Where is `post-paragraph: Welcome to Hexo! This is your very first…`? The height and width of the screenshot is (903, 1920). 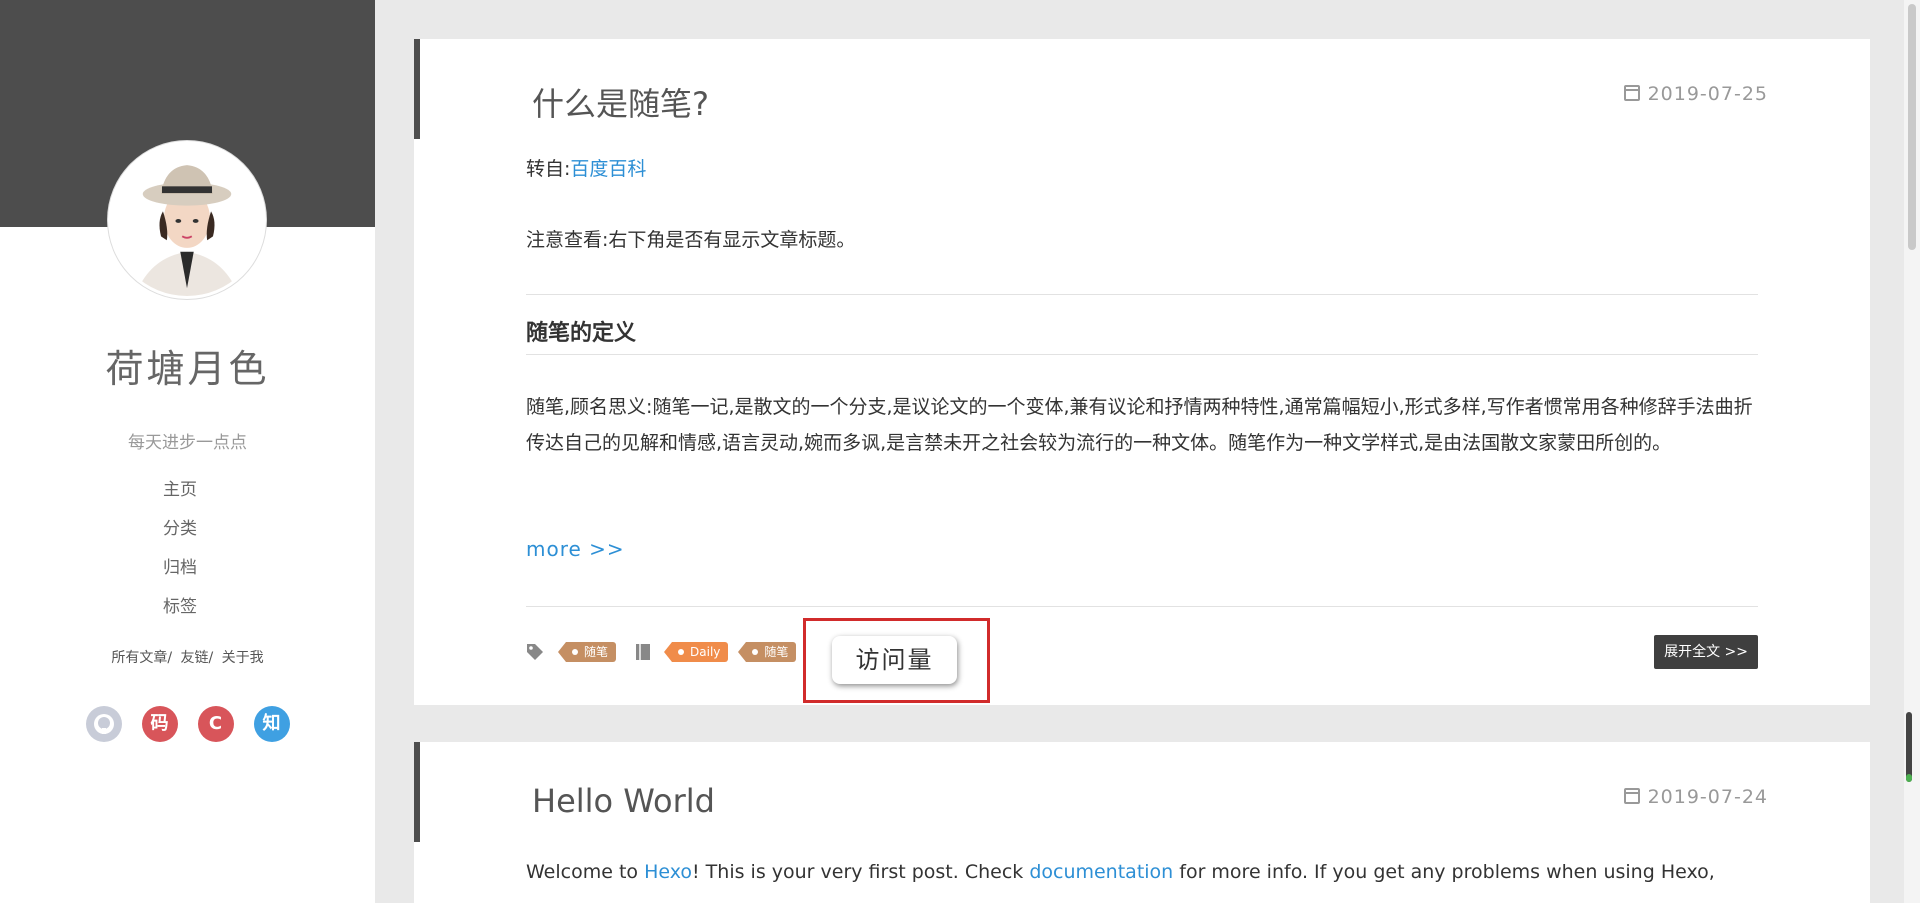 post-paragraph: Welcome to Hexo! This is your very first… is located at coordinates (1142, 872).